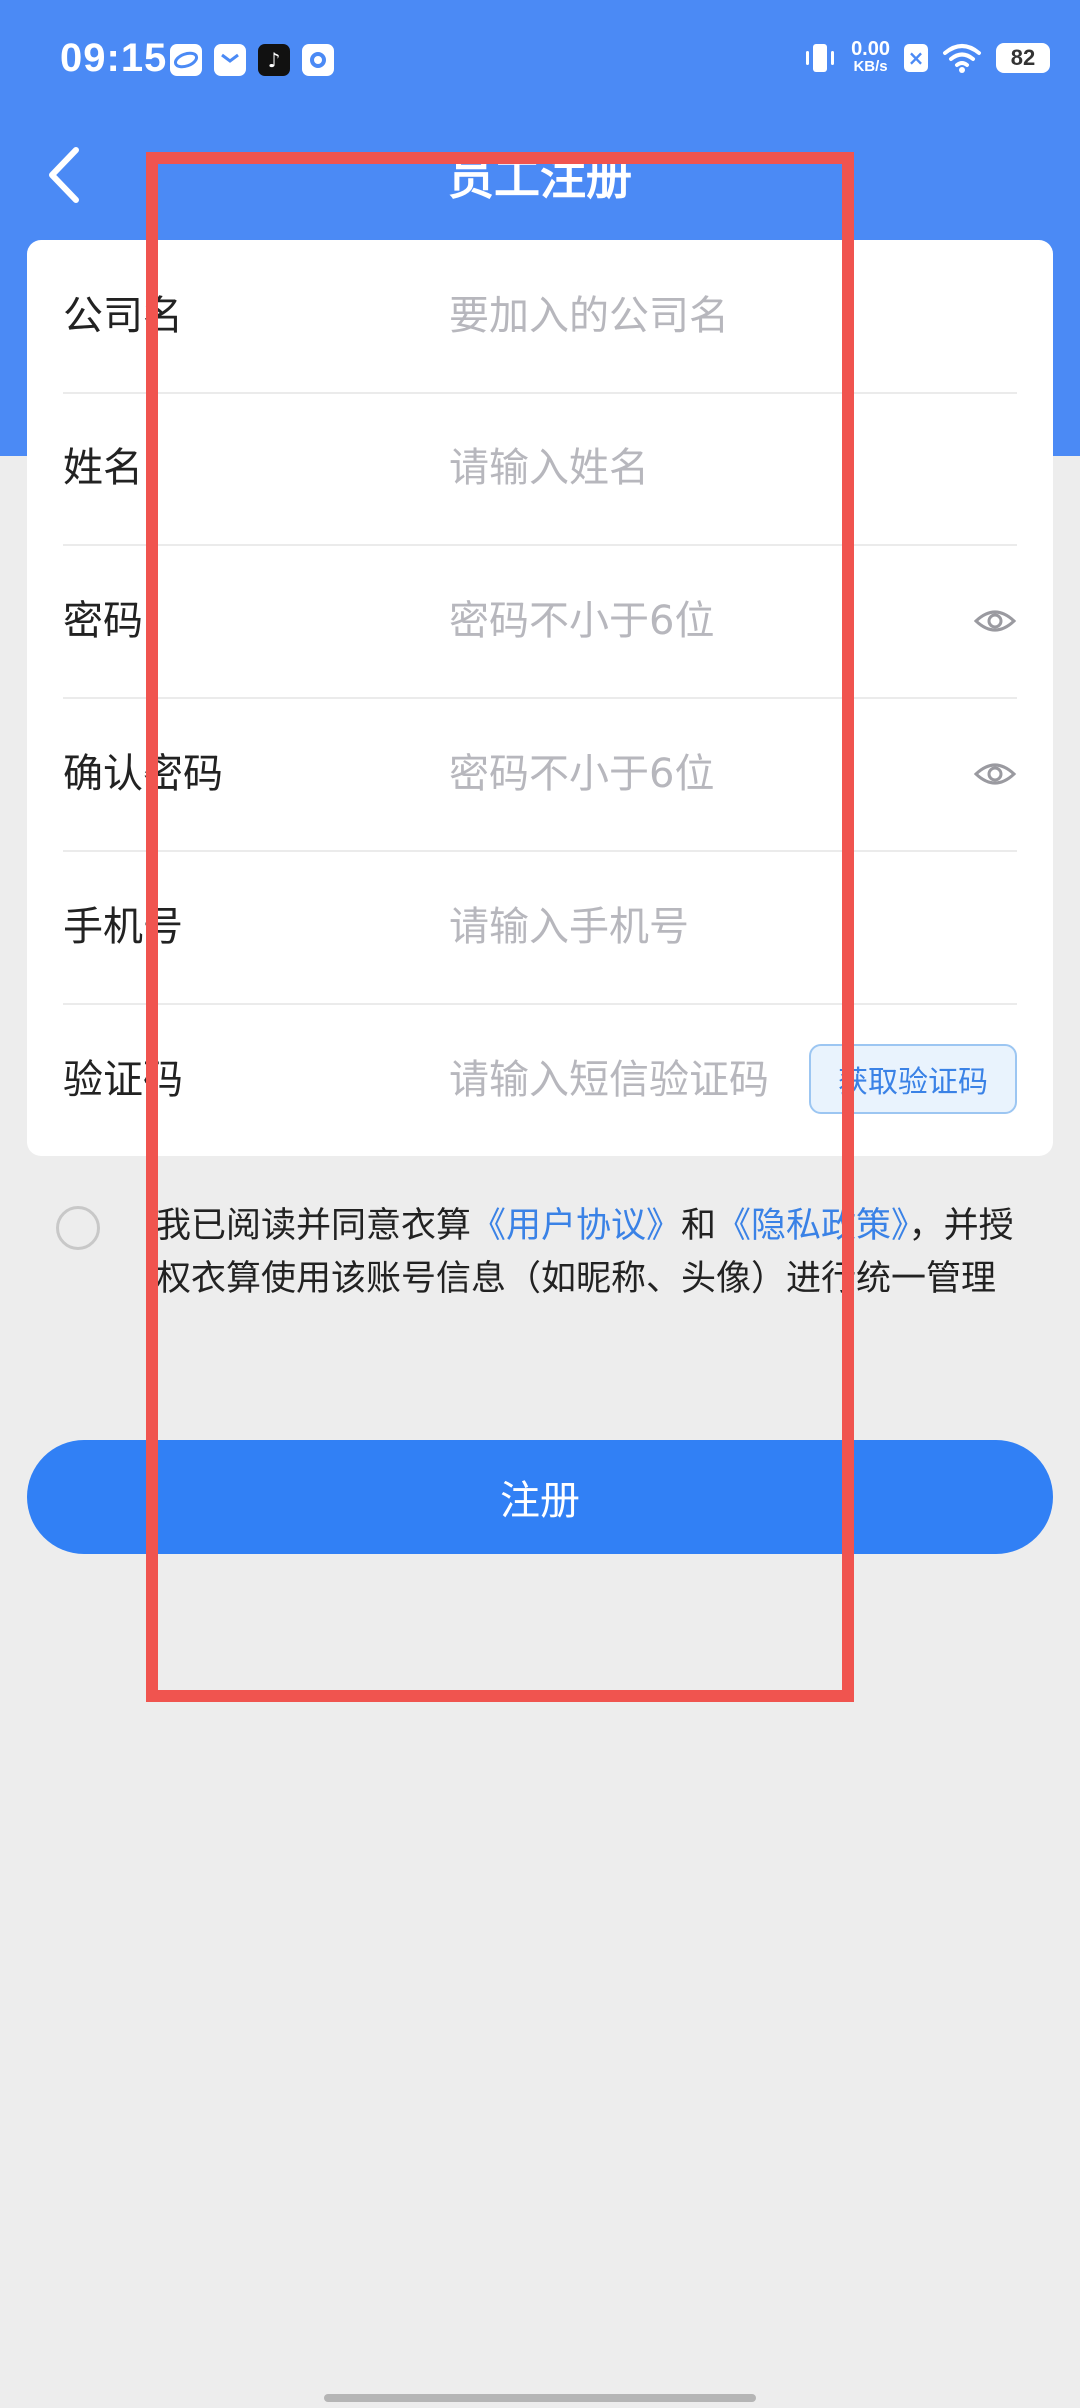 This screenshot has width=1080, height=2408. Describe the element at coordinates (78, 1228) in the screenshot. I see `agreement-checkbox` at that location.